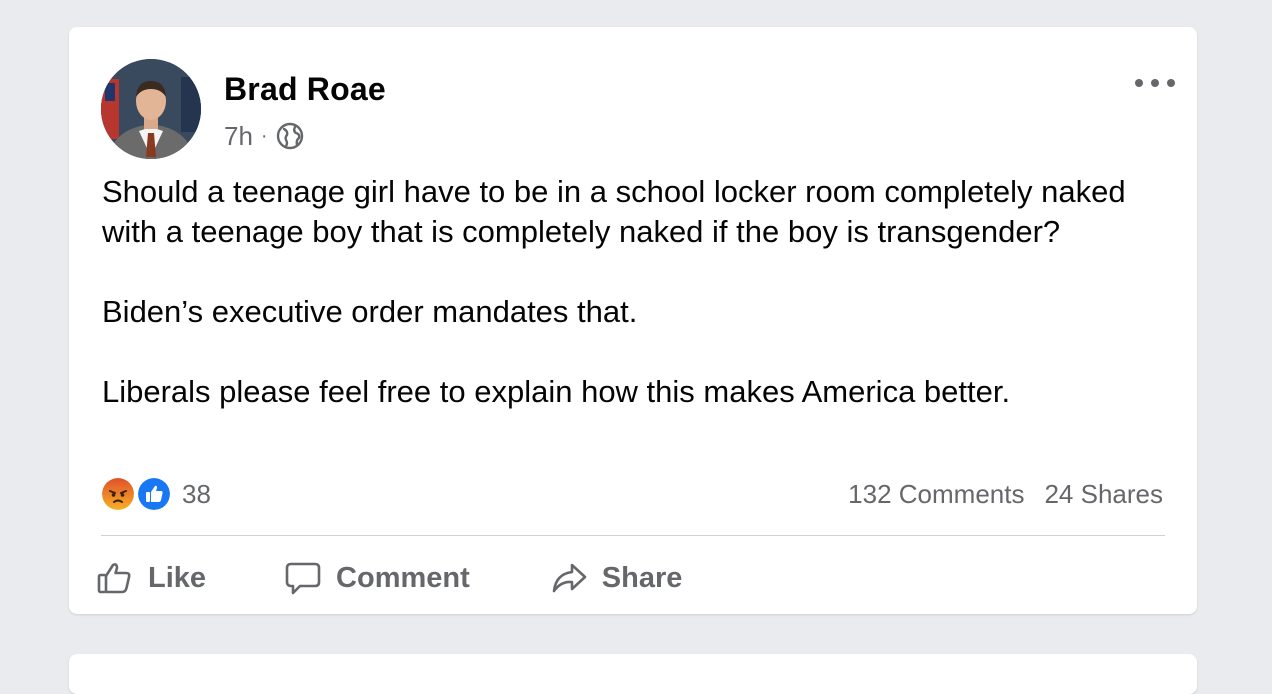  I want to click on engagement-stats: 132 Comments 24 Shares, so click(1005, 494).